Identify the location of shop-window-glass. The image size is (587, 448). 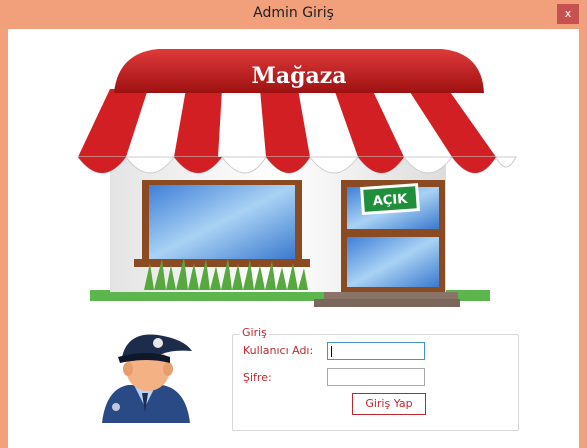
(222, 222).